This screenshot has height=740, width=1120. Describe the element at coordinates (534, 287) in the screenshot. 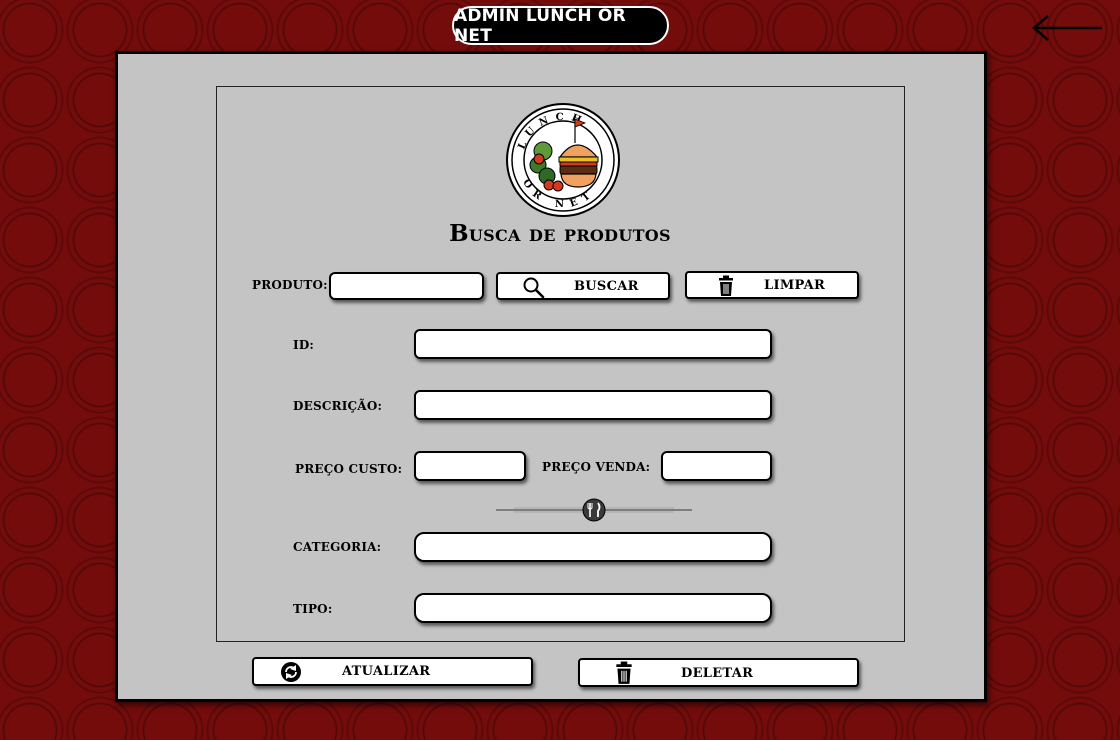

I see `search-icon` at that location.